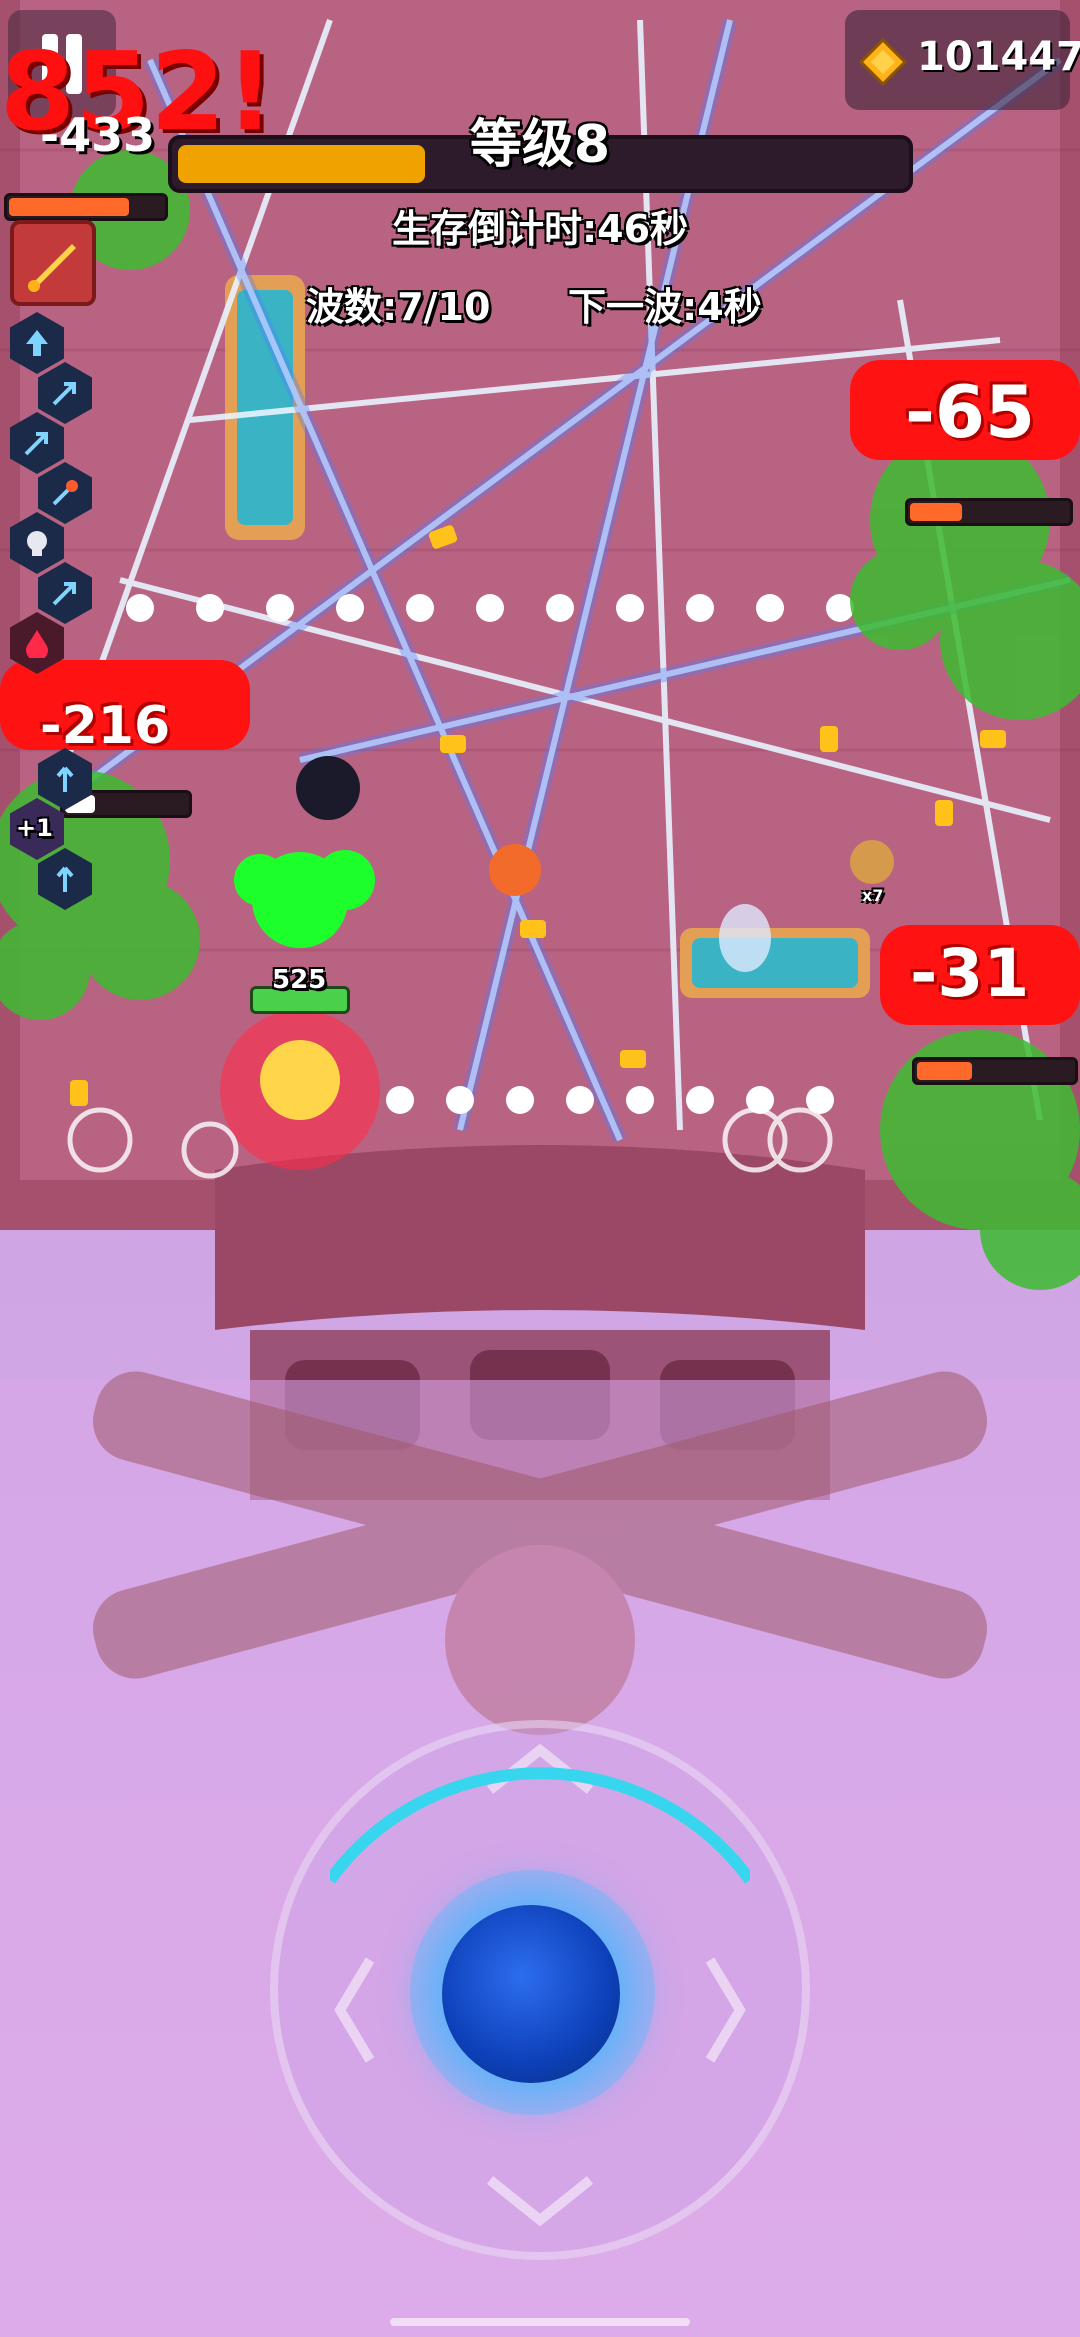  Describe the element at coordinates (970, 412) in the screenshot. I see `damage-number: -65` at that location.